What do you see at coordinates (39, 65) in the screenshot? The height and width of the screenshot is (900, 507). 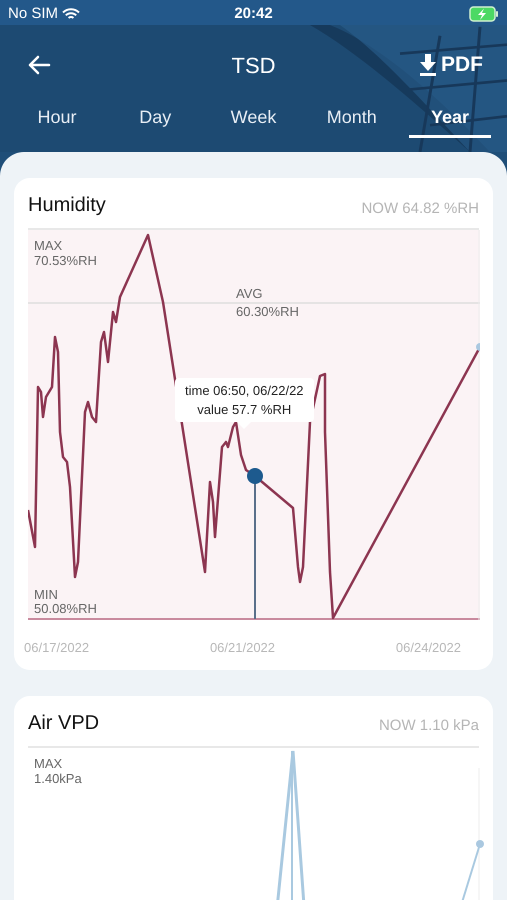 I see `back-arrow-icon` at bounding box center [39, 65].